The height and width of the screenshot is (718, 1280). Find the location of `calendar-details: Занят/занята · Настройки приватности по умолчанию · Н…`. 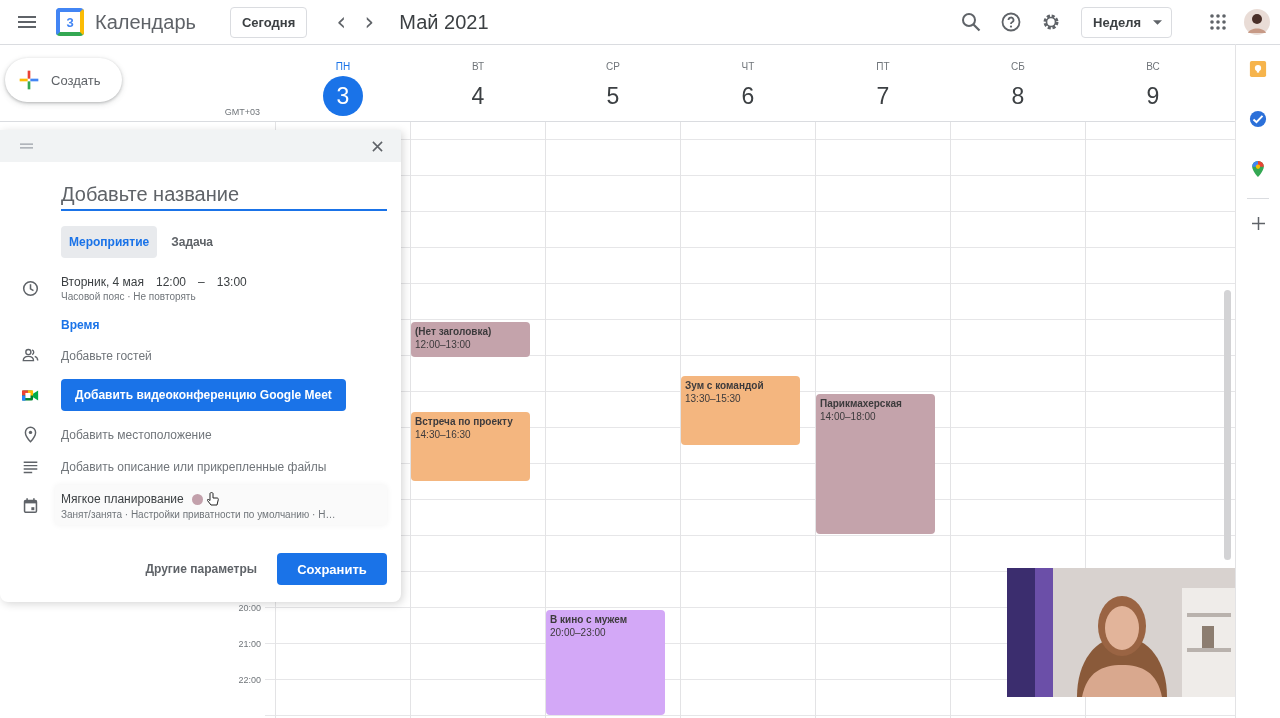

calendar-details: Занят/занята · Настройки приватности по умолчанию · Н… is located at coordinates (199, 514).